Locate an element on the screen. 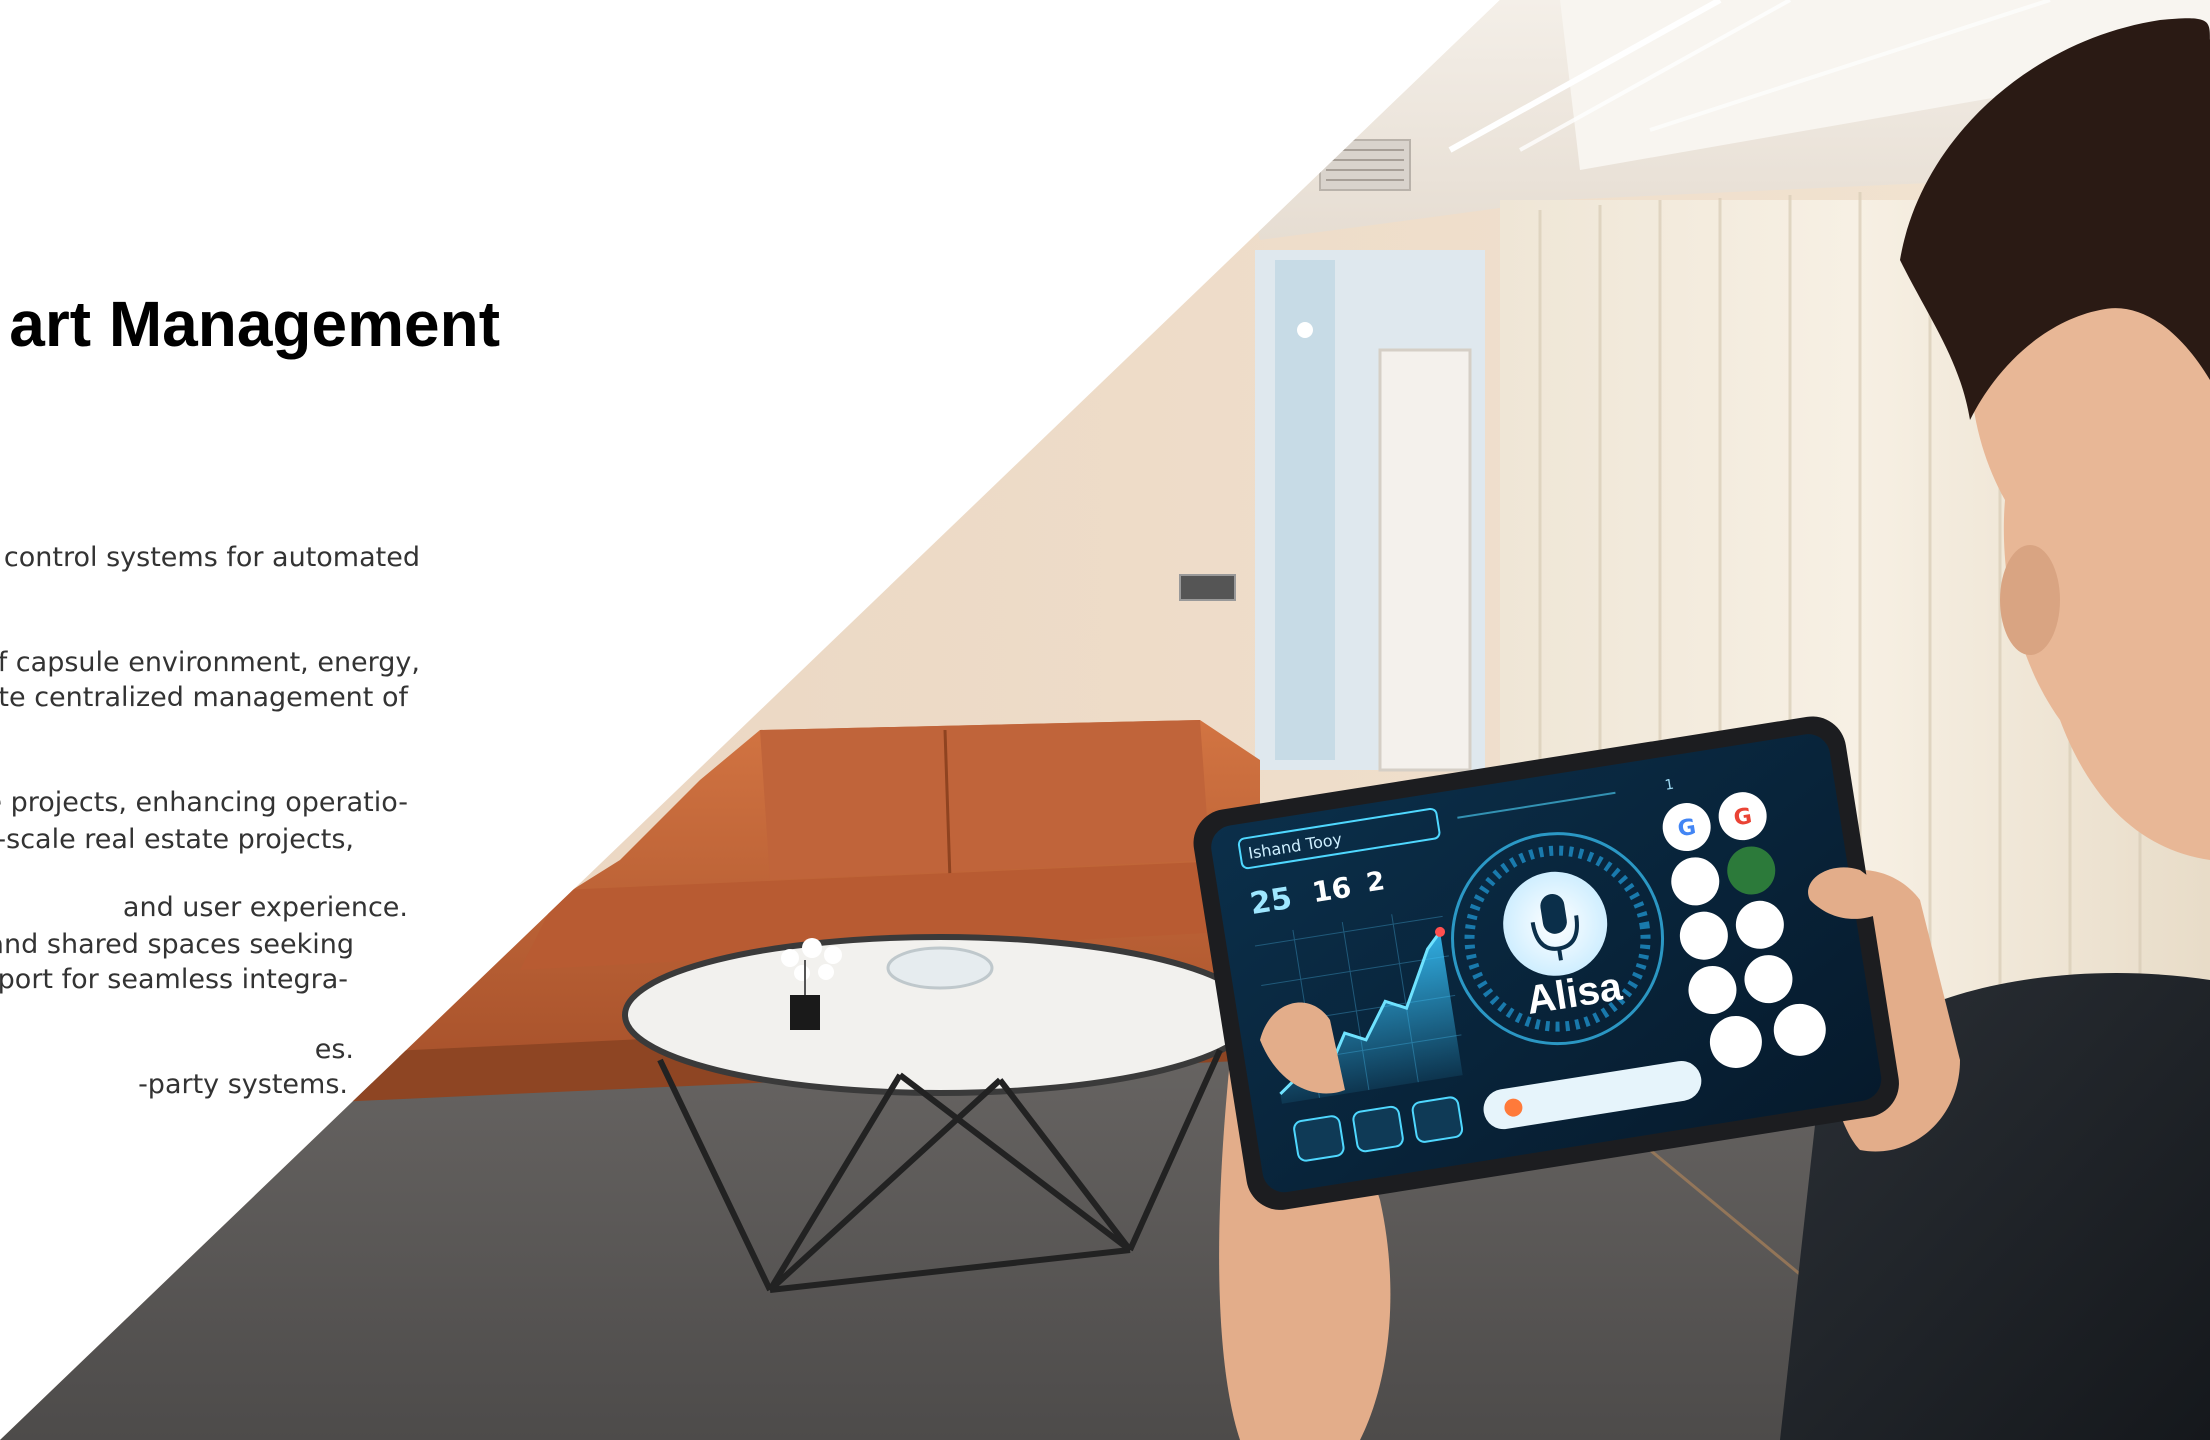 Image resolution: width=2210 pixels, height=1440 pixels. paragraph-3-line-1: ge-scale real estate projects, is located at coordinates (177, 839).